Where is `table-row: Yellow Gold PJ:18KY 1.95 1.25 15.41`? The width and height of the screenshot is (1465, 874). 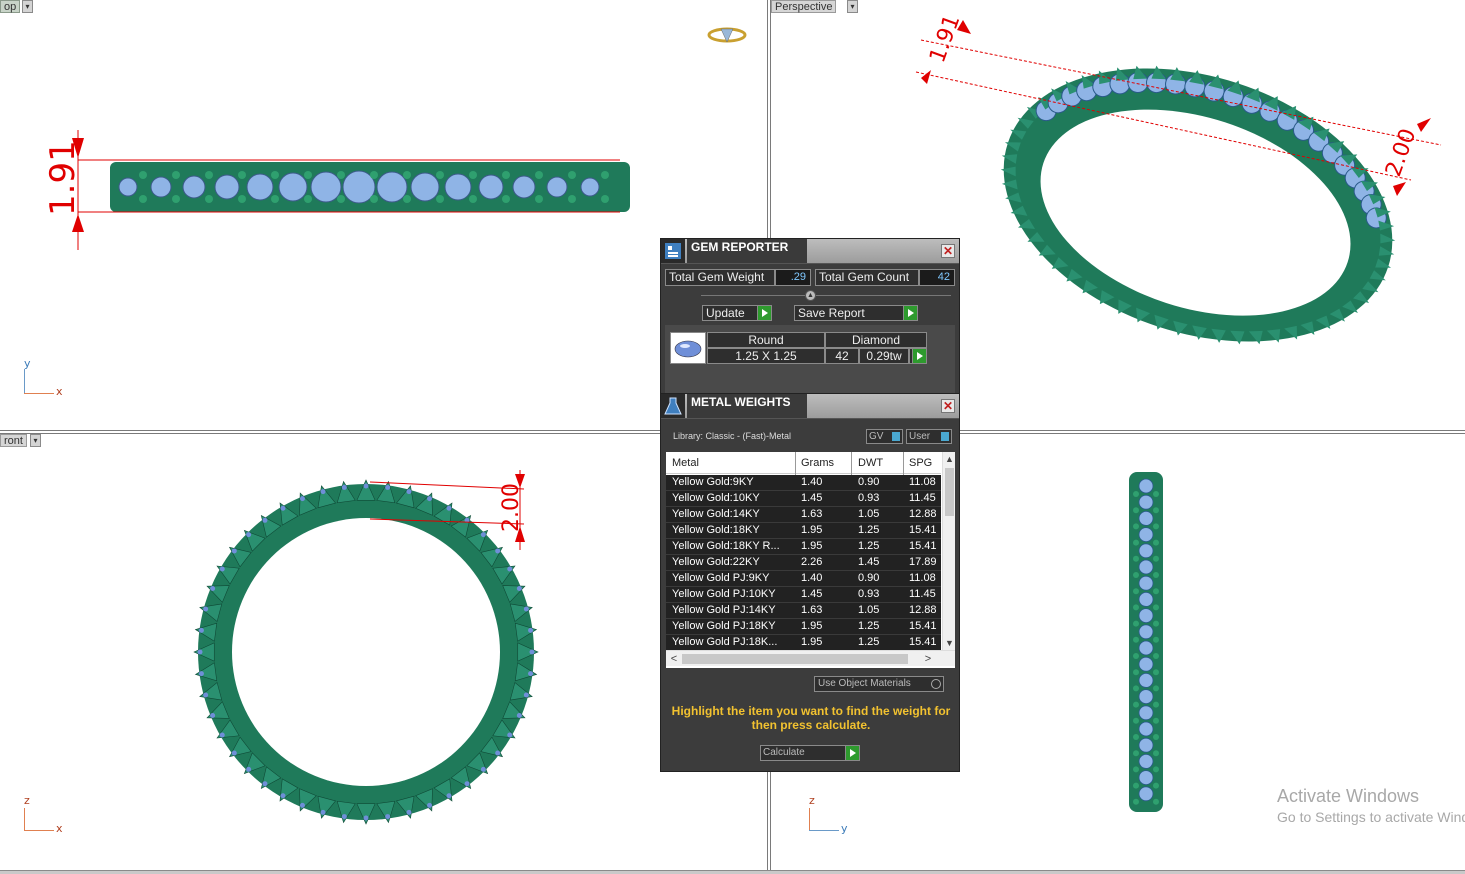 table-row: Yellow Gold PJ:18KY 1.95 1.25 15.41 is located at coordinates (803, 627).